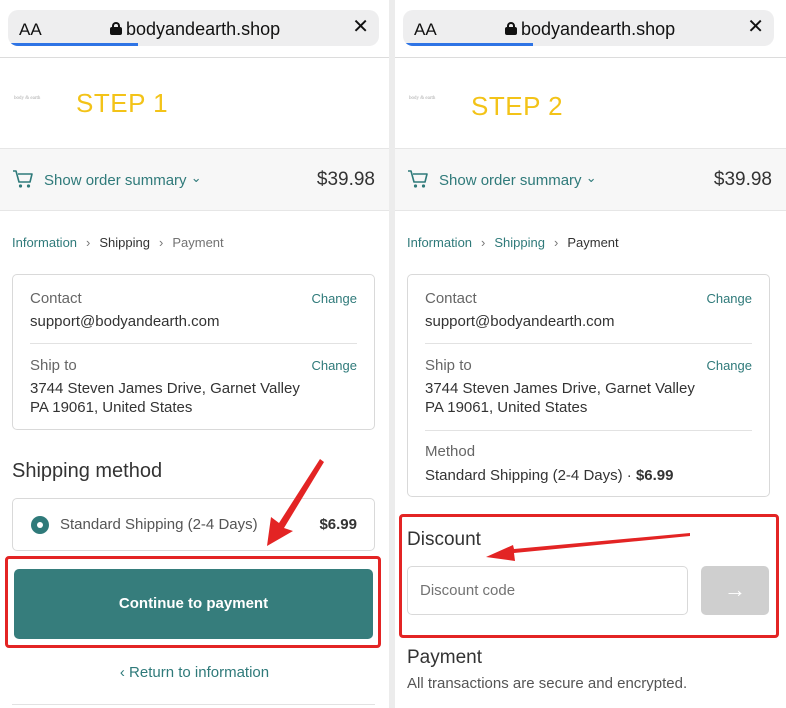  Describe the element at coordinates (450, 451) in the screenshot. I see `method-label: Method` at that location.